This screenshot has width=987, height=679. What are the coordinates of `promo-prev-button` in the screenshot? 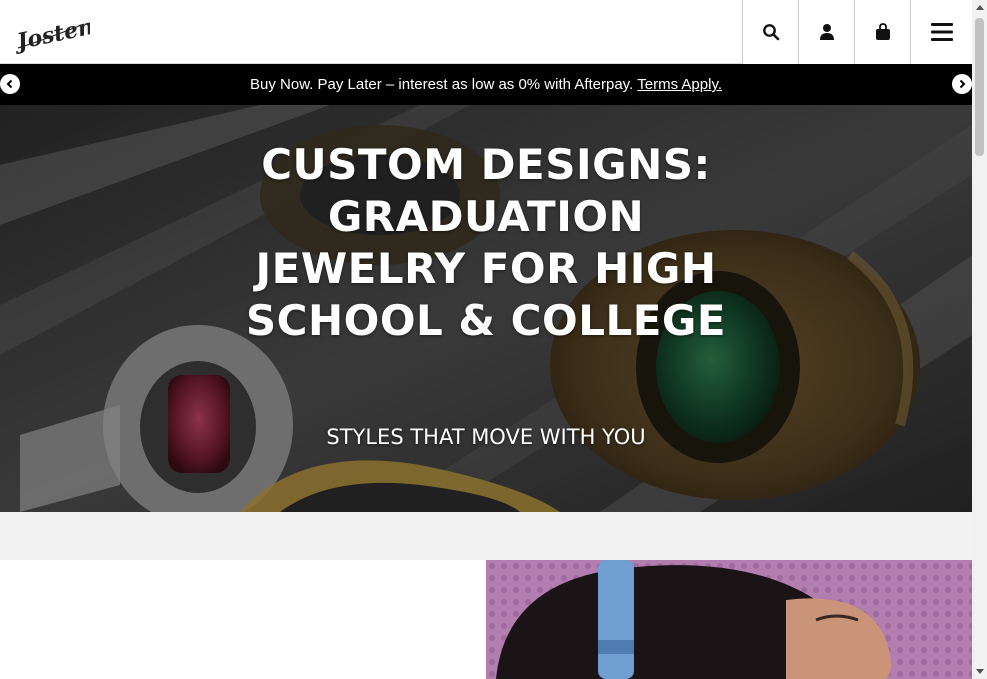 It's located at (10, 84).